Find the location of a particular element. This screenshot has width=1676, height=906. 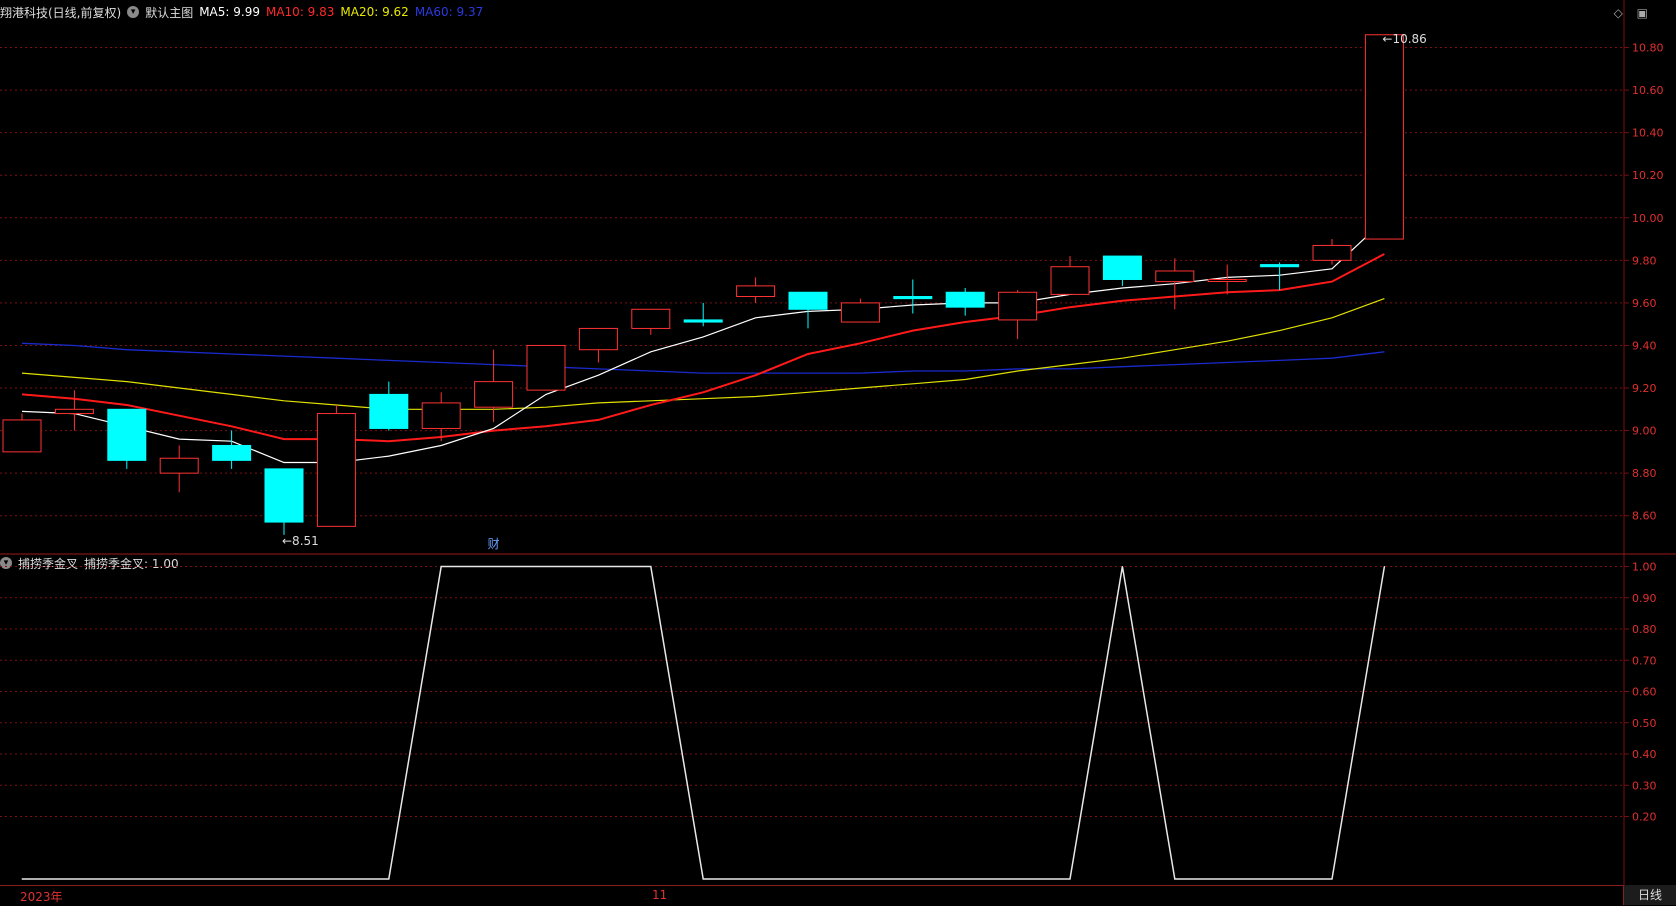

y-tick-label: 0.30 is located at coordinates (1644, 785).